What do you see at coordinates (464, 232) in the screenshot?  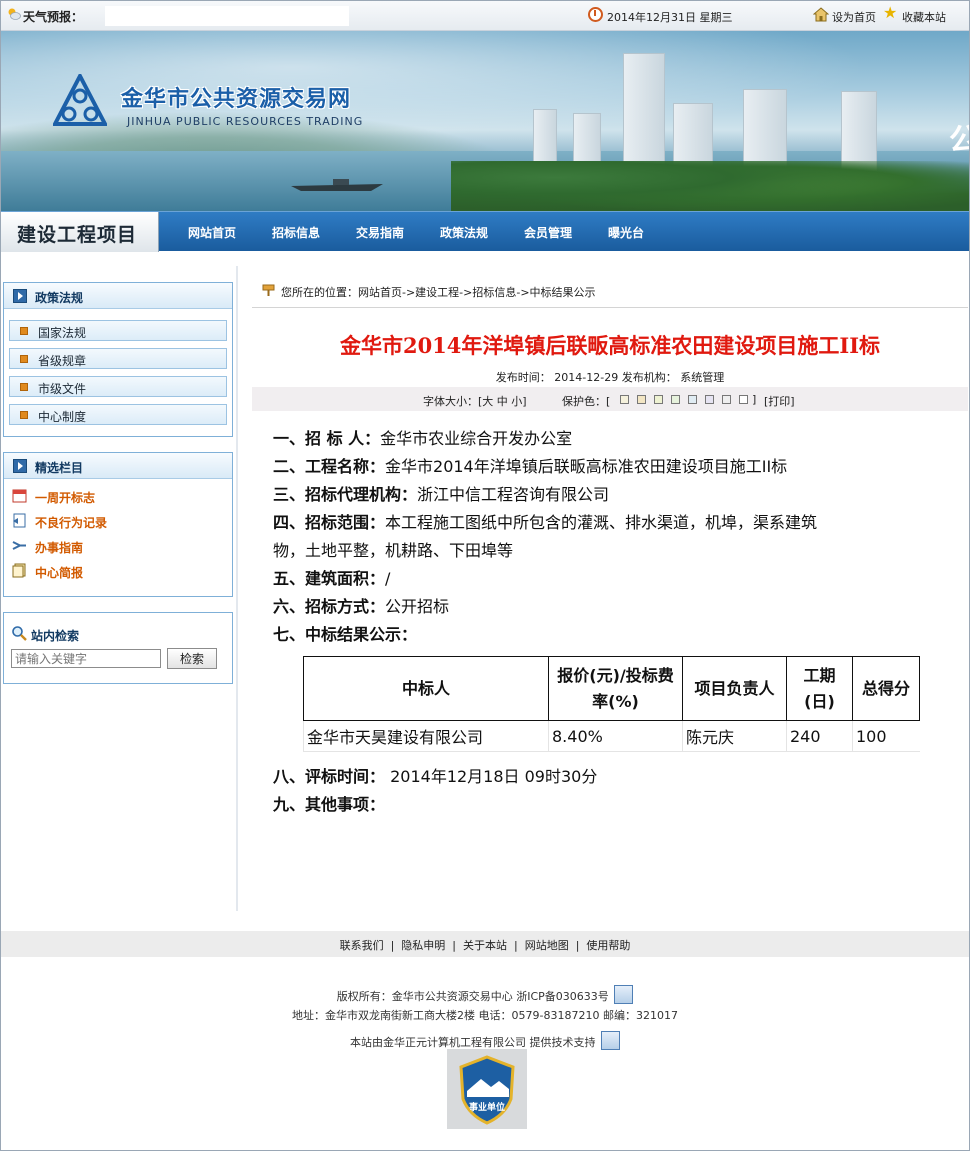 I see `nav-policy: 政策法规` at bounding box center [464, 232].